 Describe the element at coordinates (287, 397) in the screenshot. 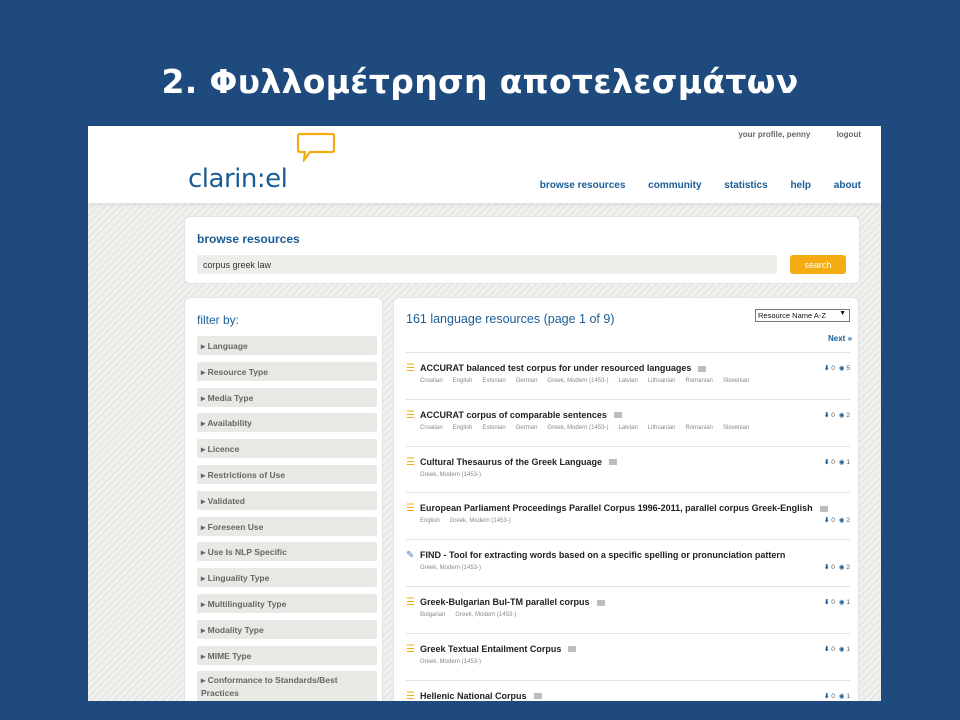

I see `filter-item: ▸ Media Type` at that location.